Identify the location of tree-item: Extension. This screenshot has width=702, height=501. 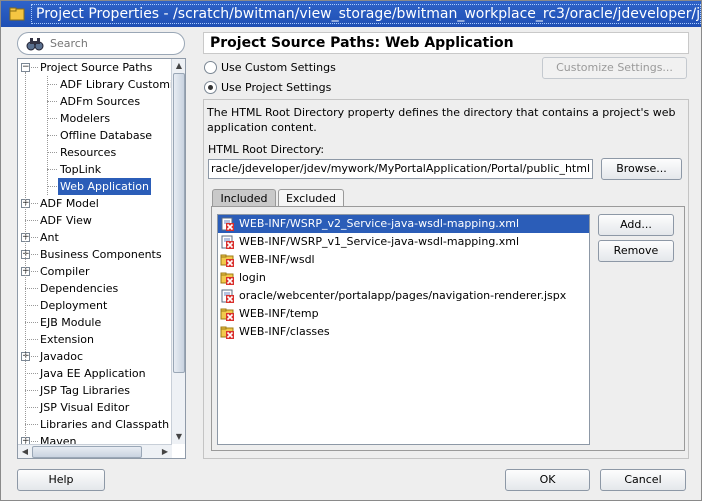
(95, 339).